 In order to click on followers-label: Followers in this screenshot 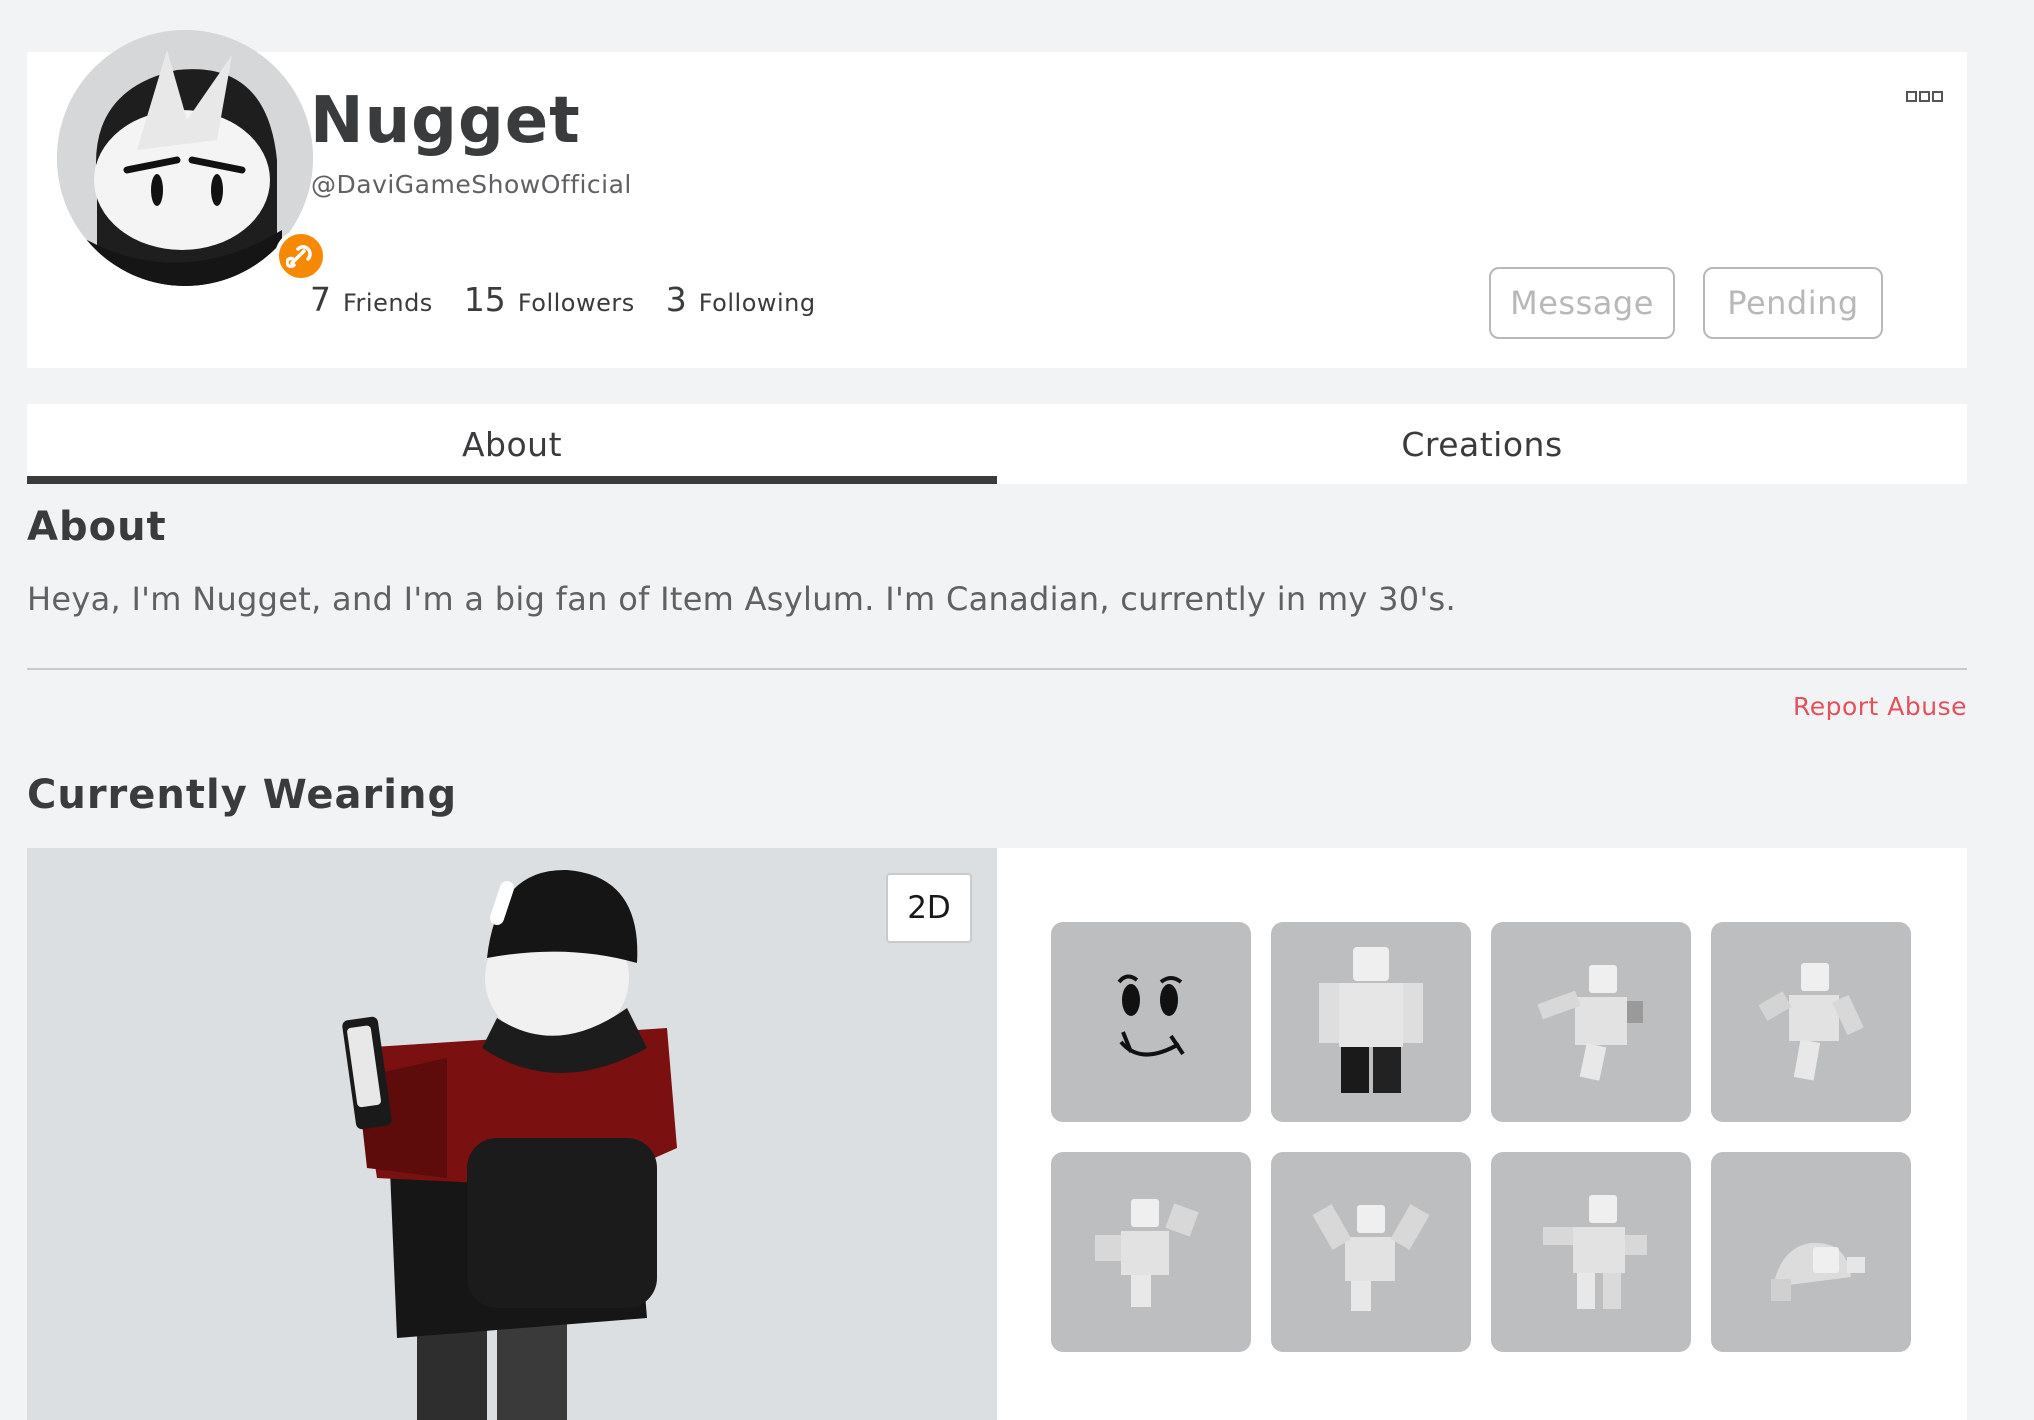, I will do `click(576, 303)`.